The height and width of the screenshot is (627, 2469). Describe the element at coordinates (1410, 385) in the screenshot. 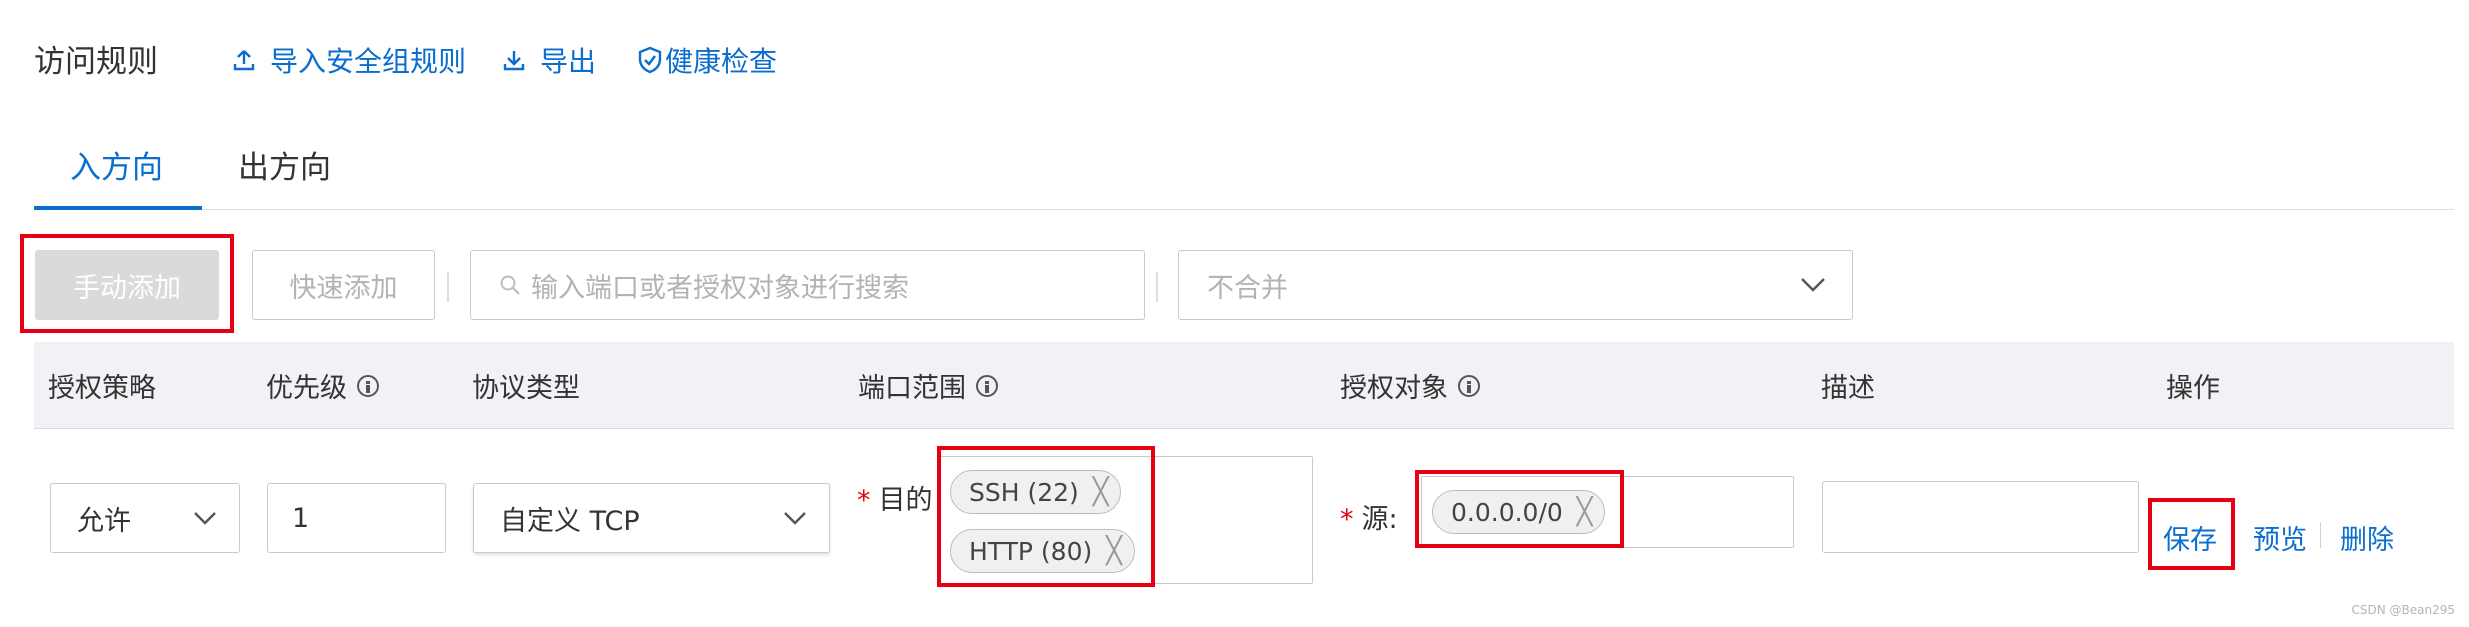

I see `column-header-auth-object: 授权对象` at that location.